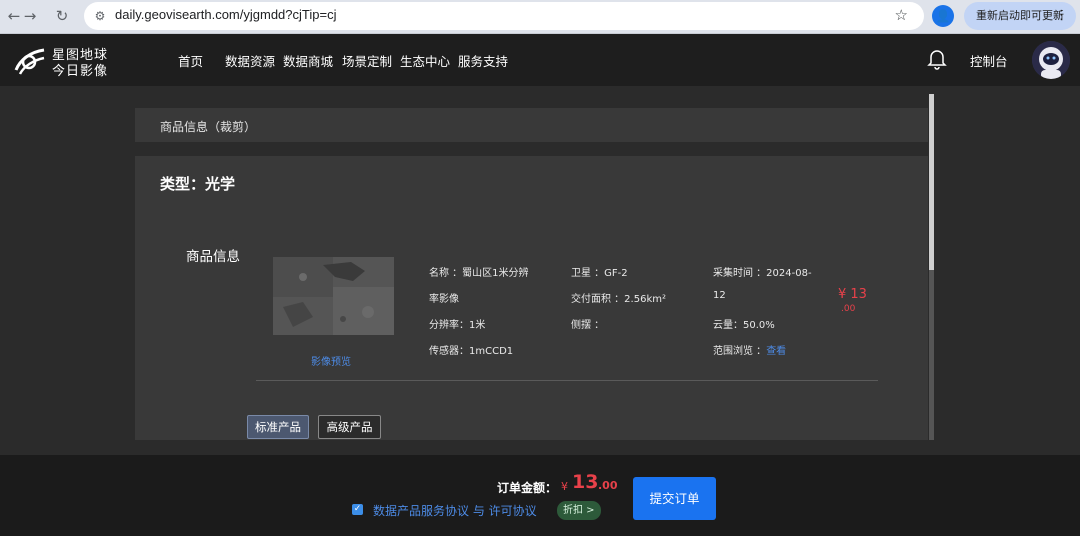  Describe the element at coordinates (278, 427) in the screenshot. I see `tab-standard-product: 标准产品` at that location.